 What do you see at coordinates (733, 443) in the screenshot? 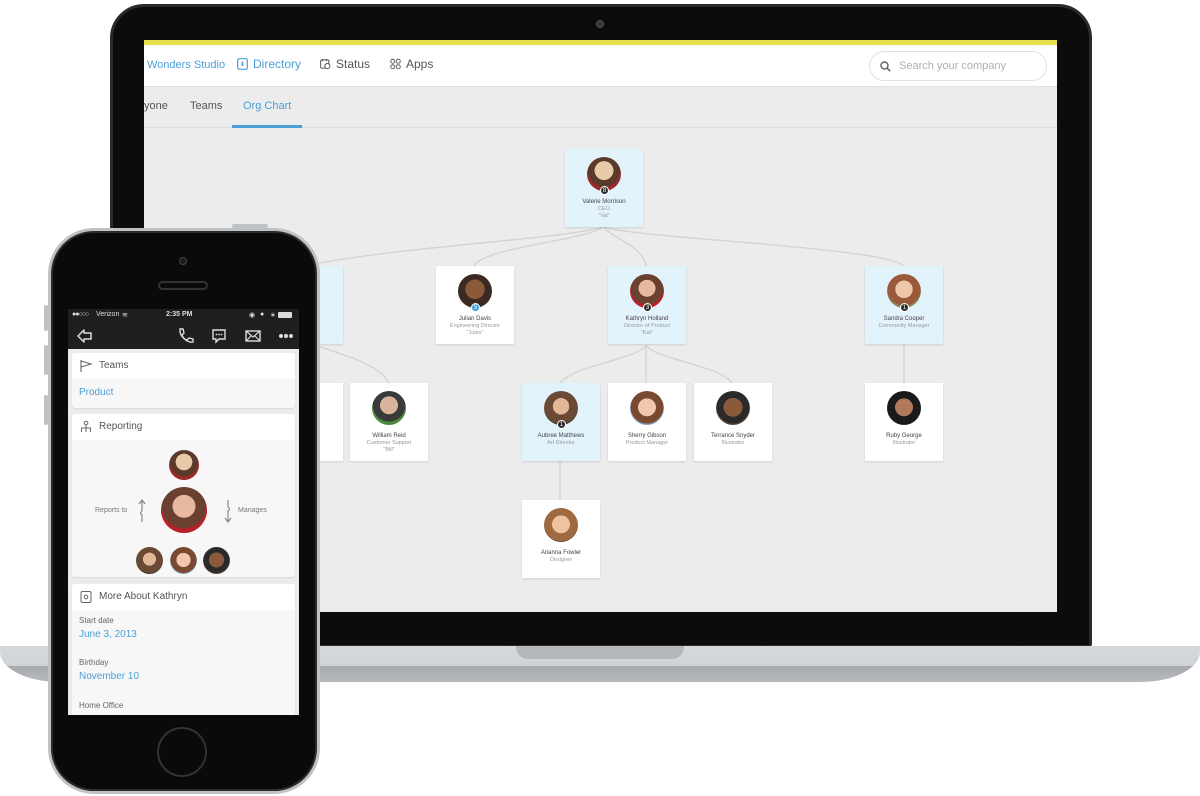
I see `employee-title: Illustrator` at bounding box center [733, 443].